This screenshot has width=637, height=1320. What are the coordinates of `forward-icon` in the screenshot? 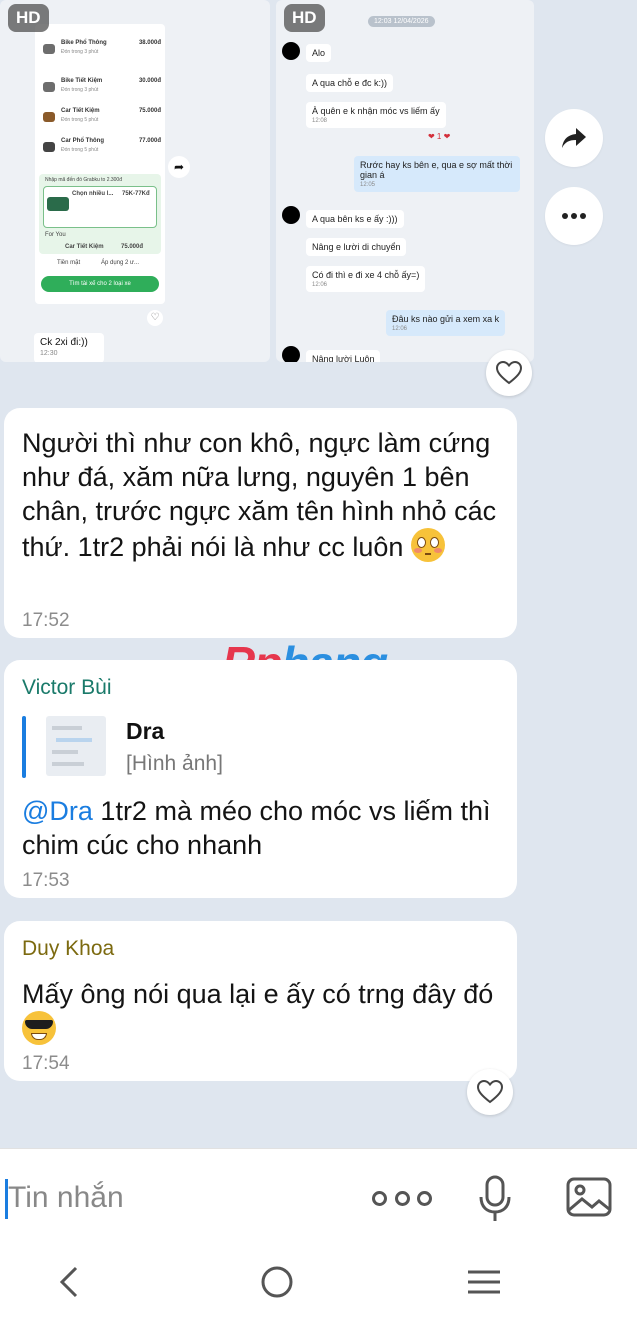 It's located at (574, 138).